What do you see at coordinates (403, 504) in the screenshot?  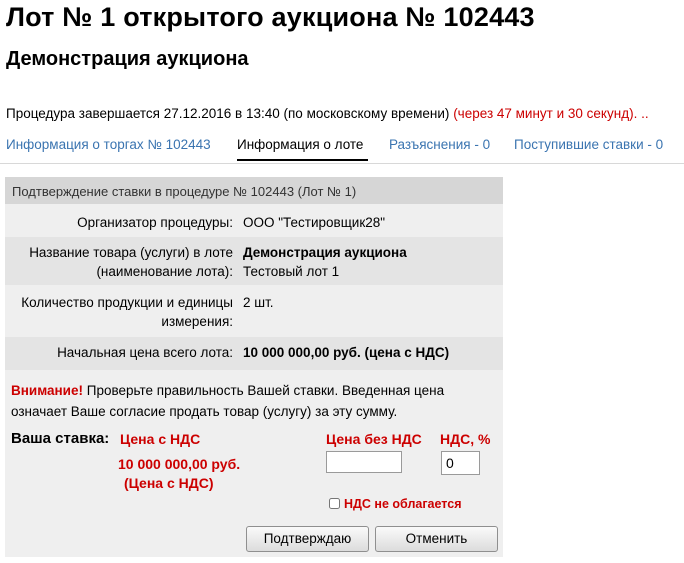 I see `vat-exempt-label: НДС не облагается` at bounding box center [403, 504].